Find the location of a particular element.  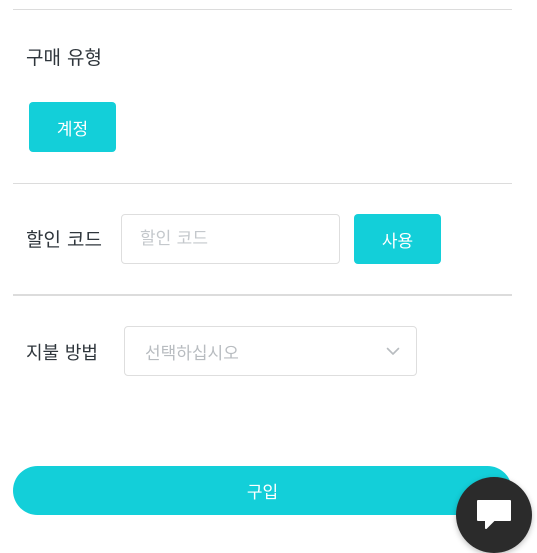

chat-button is located at coordinates (494, 515).